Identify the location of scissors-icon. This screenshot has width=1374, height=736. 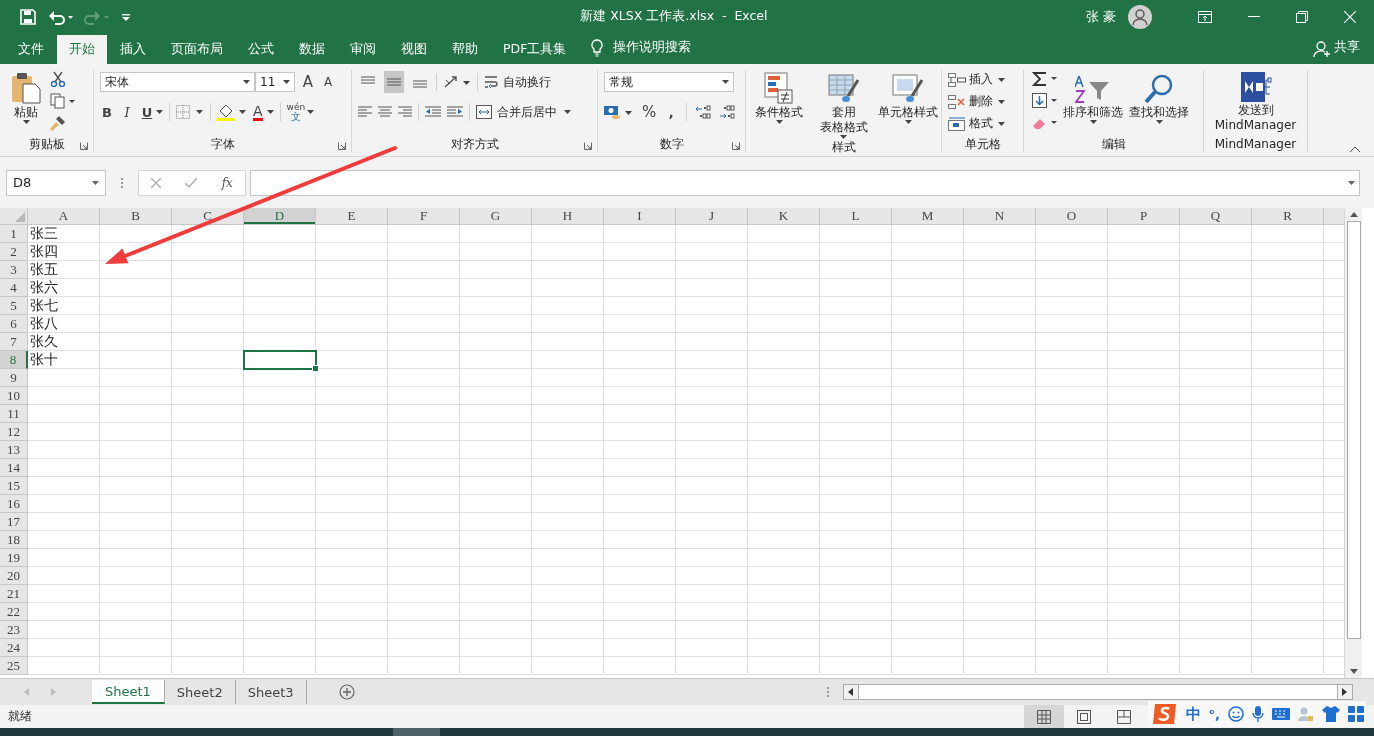
(58, 79).